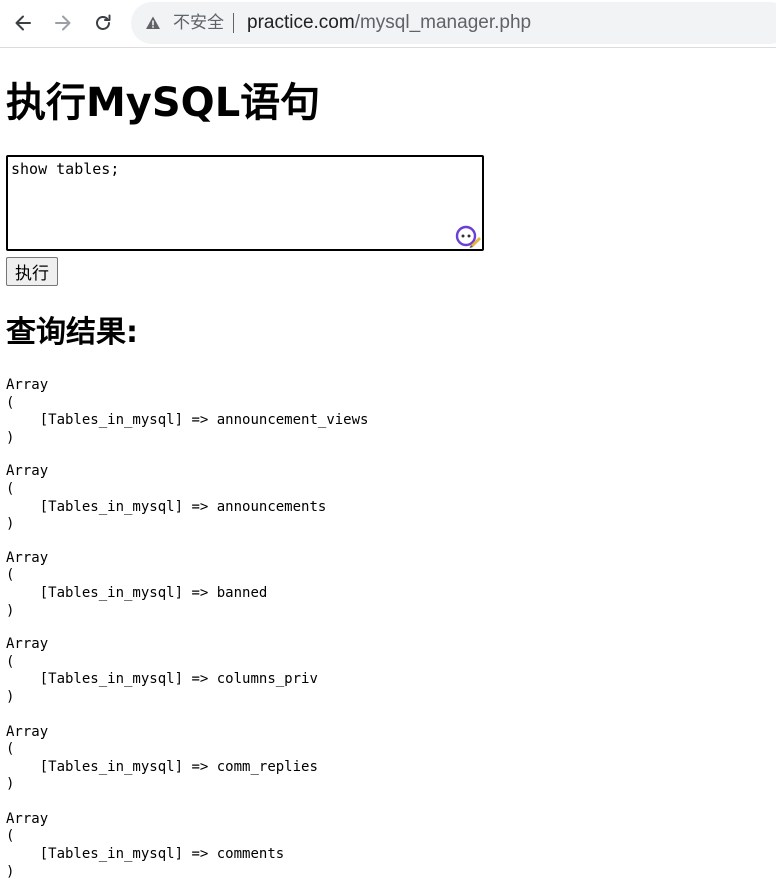  Describe the element at coordinates (32, 271) in the screenshot. I see `execute-button: 执行` at that location.